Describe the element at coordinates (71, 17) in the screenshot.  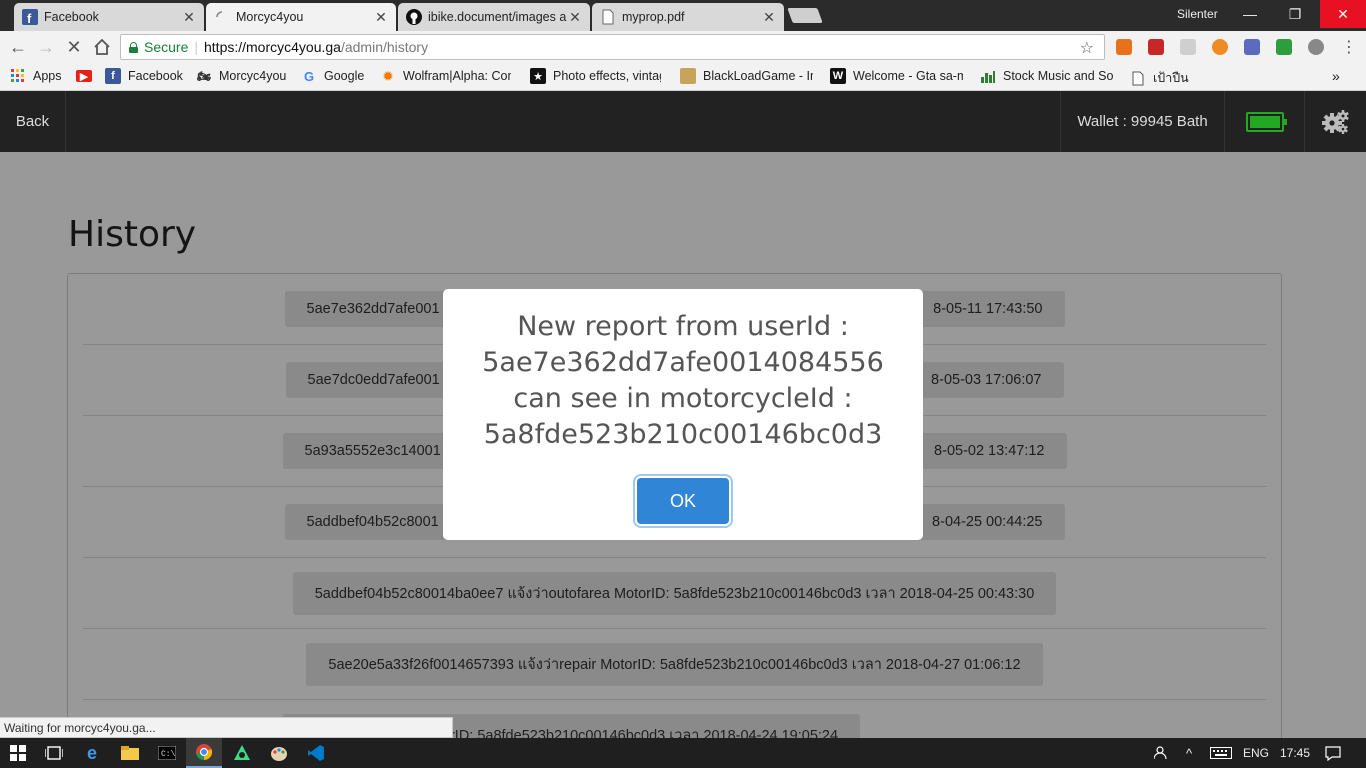
I see `tab-label: Facebook` at that location.